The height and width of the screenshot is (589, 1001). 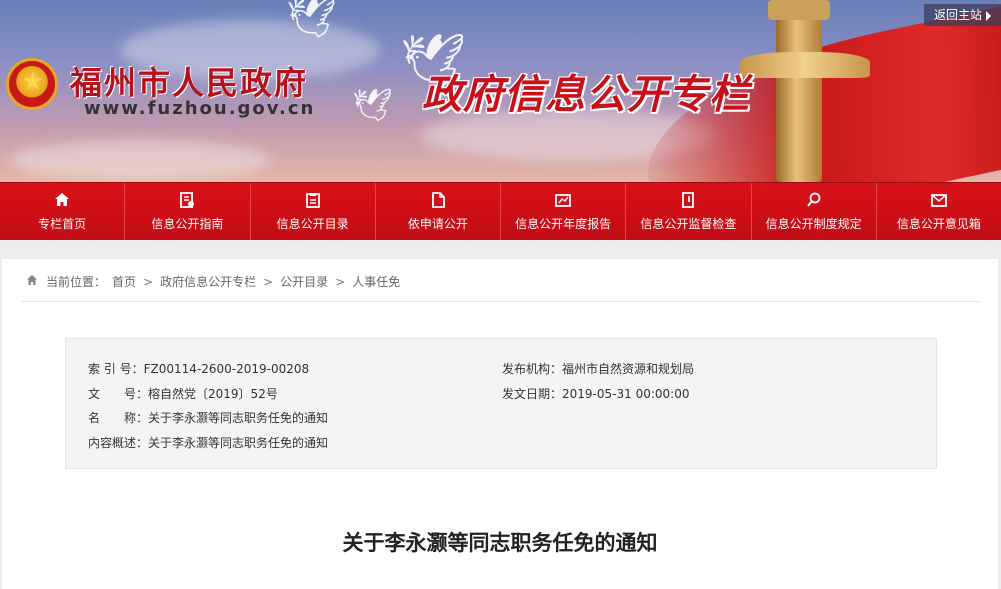 What do you see at coordinates (118, 394) in the screenshot?
I see `meta-docno-label: 文 号：` at bounding box center [118, 394].